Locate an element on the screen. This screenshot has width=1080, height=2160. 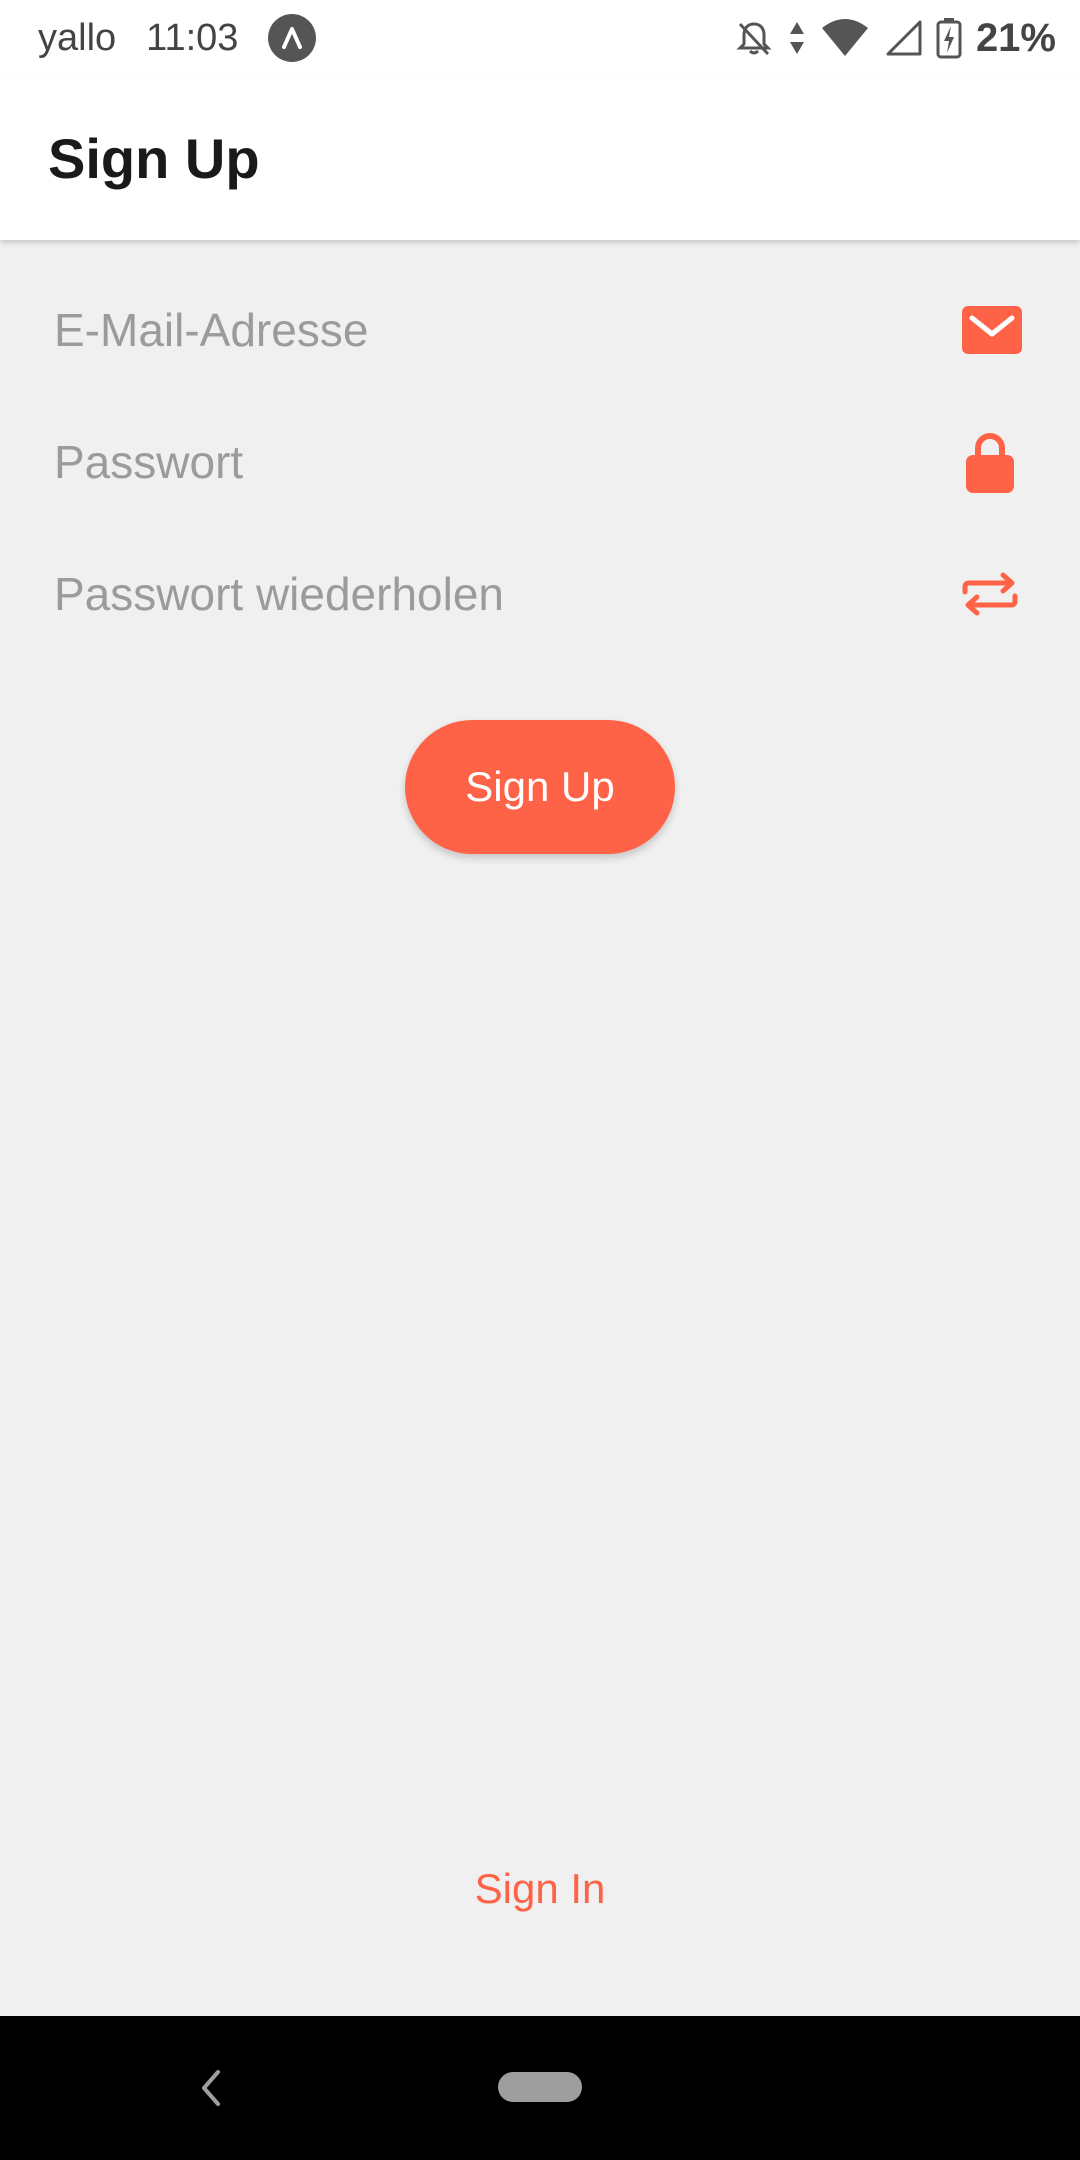
battery-percent: 21% is located at coordinates (1015, 37).